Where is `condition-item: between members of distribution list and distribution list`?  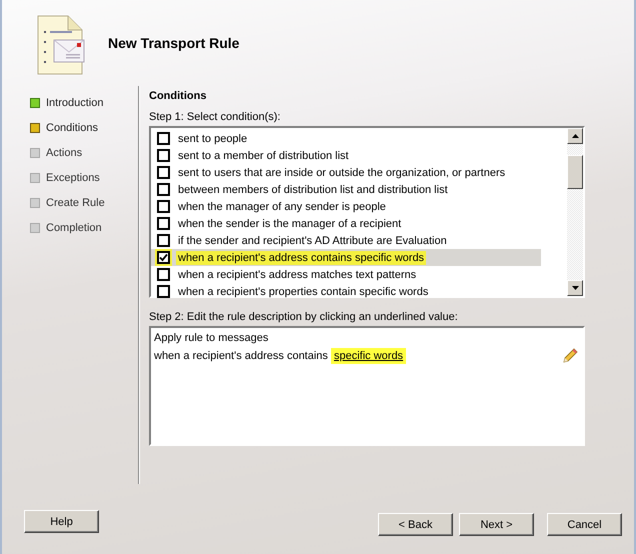
condition-item: between members of distribution list and distribution list is located at coordinates (346, 189).